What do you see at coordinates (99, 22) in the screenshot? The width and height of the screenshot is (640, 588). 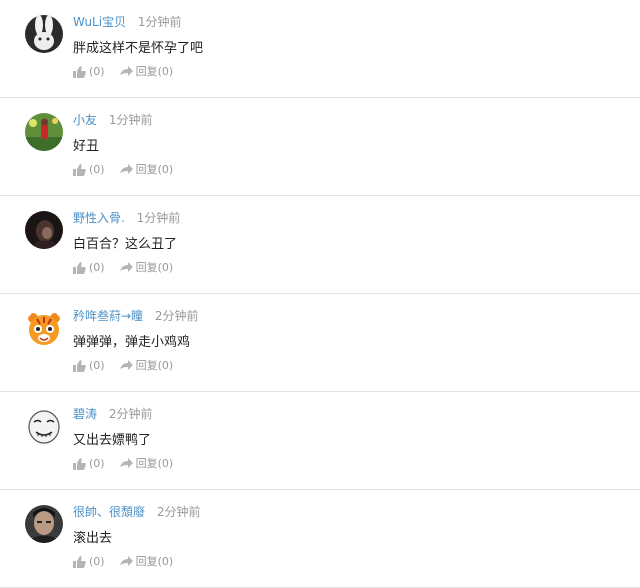 I see `username: WuLi宝贝` at bounding box center [99, 22].